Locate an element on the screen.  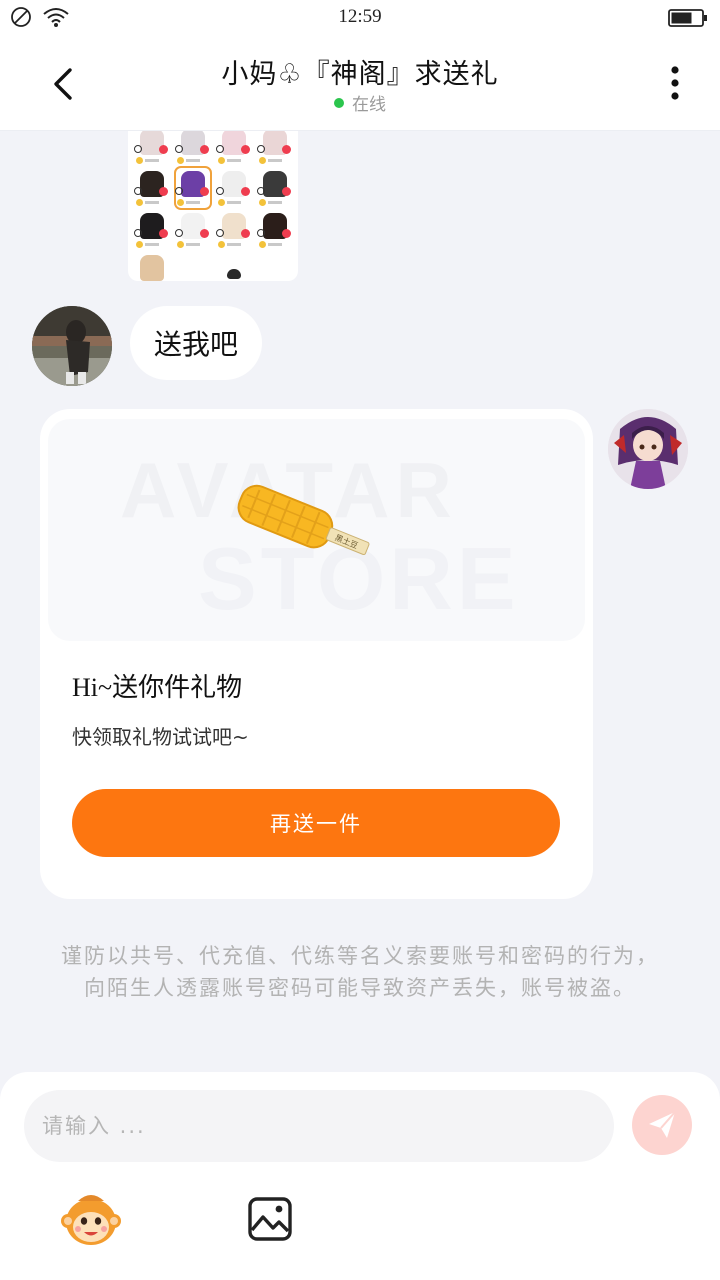
image-button is located at coordinates (270, 1219).